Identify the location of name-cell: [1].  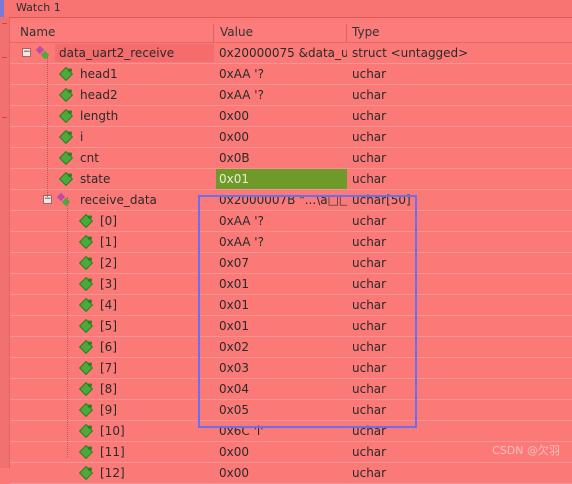
(111, 242).